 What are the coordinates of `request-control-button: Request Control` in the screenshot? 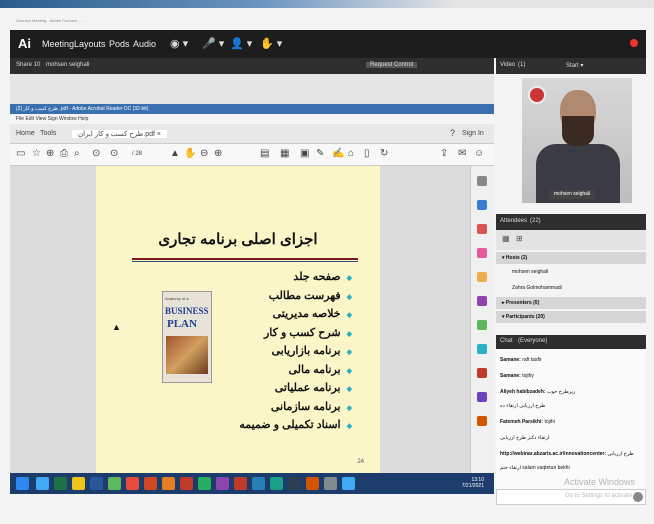 It's located at (392, 65).